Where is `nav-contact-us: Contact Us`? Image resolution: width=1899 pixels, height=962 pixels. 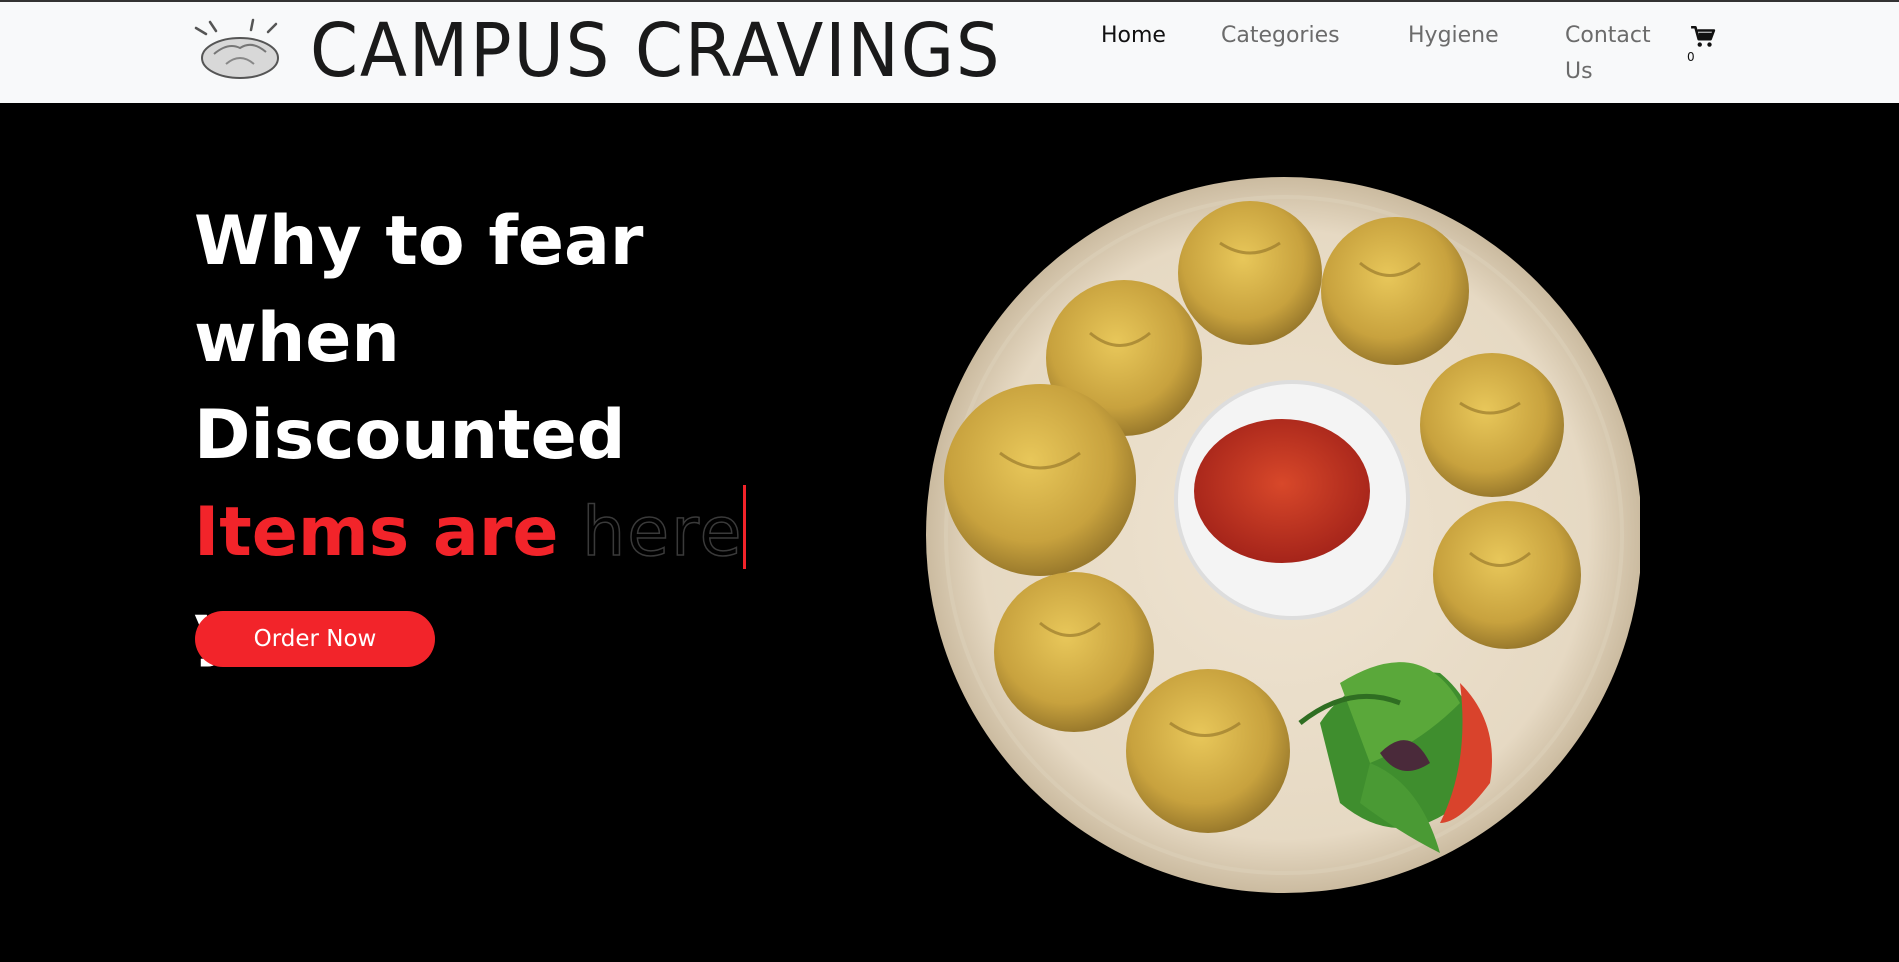
nav-contact-us: Contact Us is located at coordinates (1615, 54).